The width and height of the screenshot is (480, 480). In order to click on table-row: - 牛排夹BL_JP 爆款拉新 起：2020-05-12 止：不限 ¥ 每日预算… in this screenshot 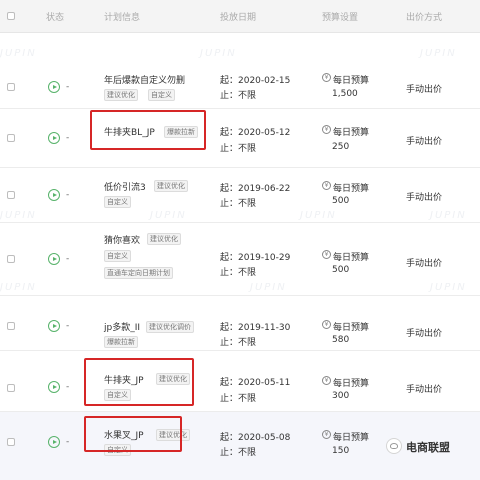, I will do `click(240, 138)`.